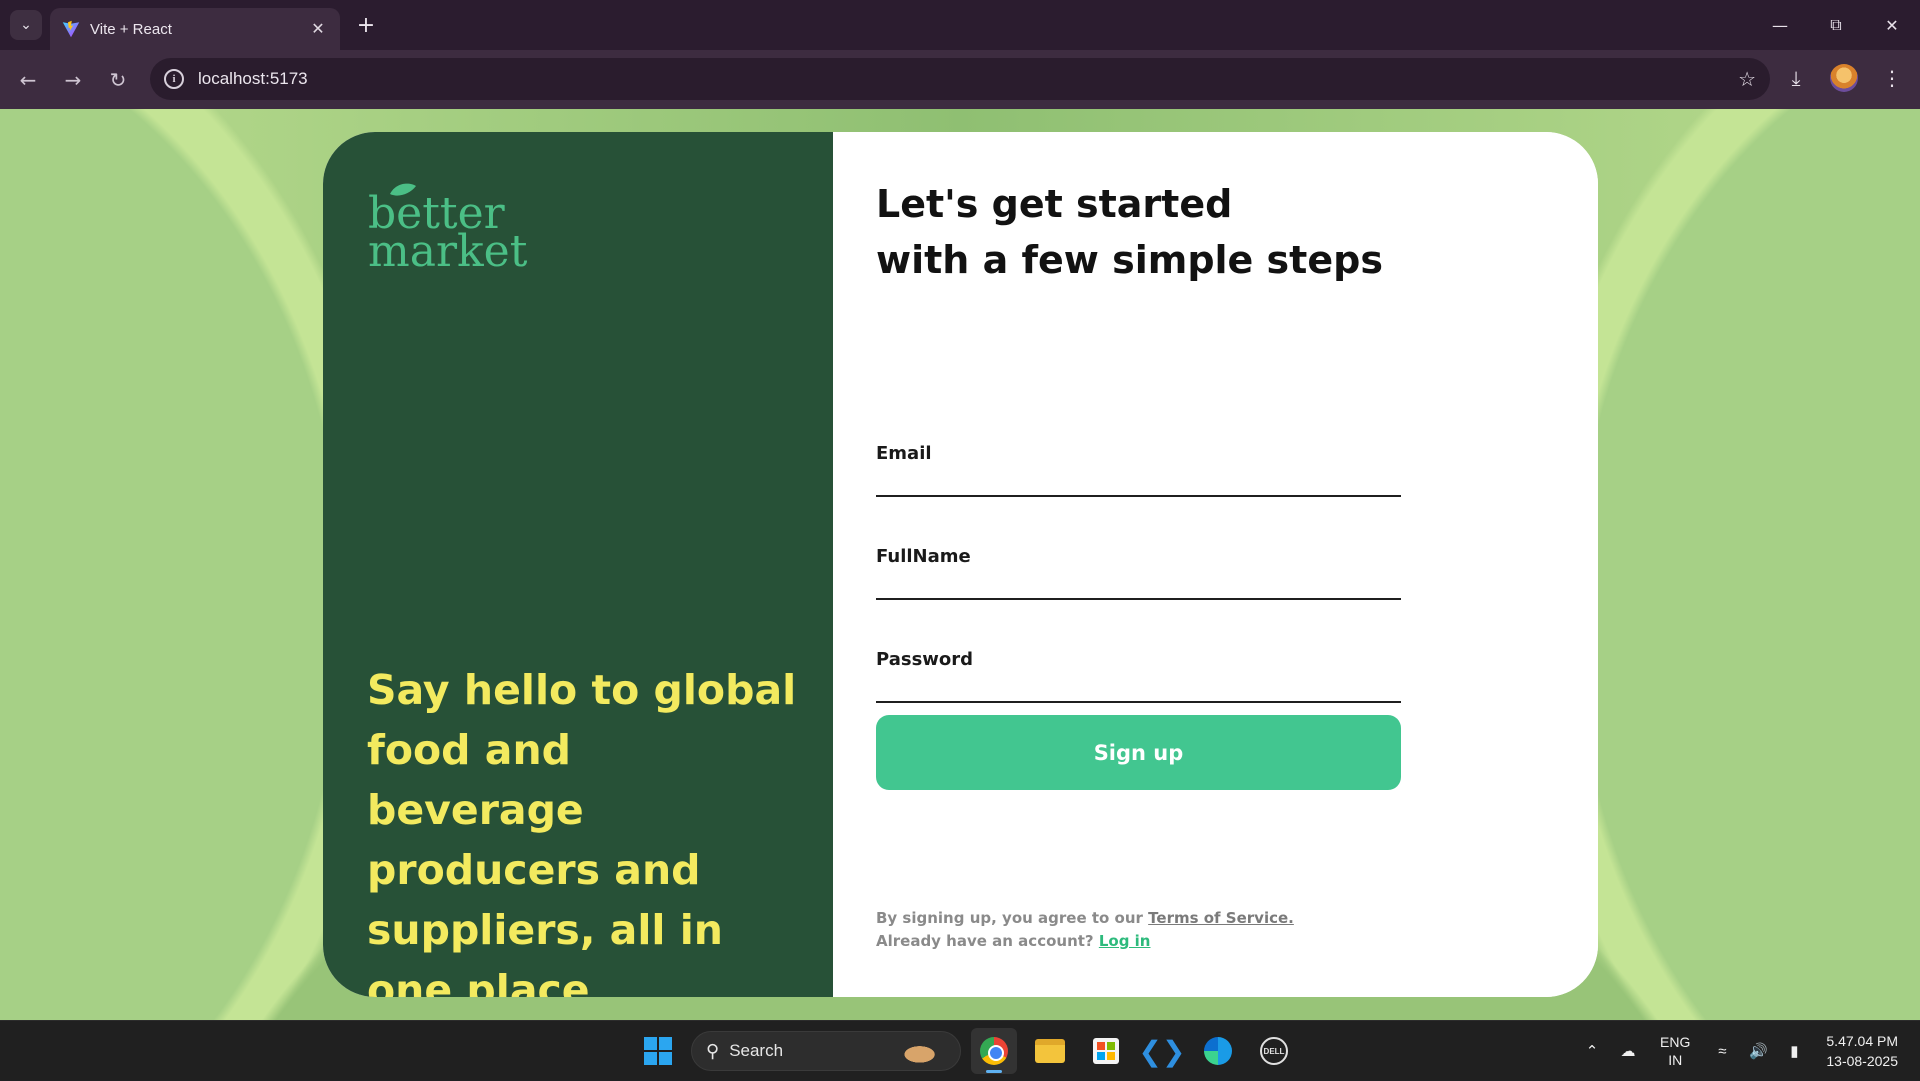 The image size is (1920, 1081). I want to click on tab-title: Vite + React, so click(131, 29).